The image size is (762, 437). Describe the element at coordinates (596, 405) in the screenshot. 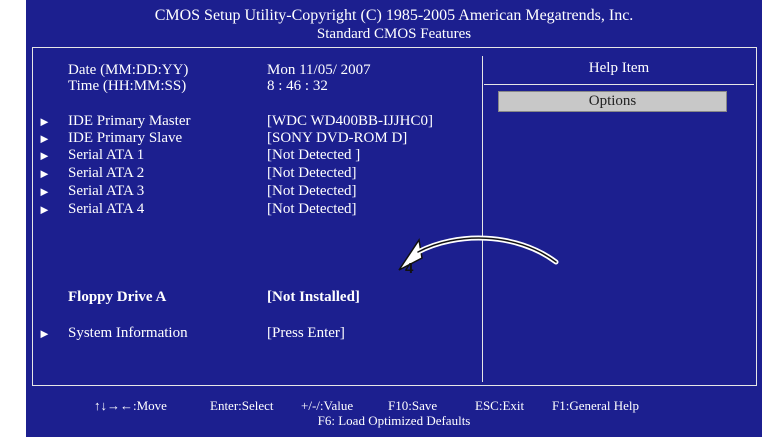

I see `key-general-help: F1:General Help` at that location.